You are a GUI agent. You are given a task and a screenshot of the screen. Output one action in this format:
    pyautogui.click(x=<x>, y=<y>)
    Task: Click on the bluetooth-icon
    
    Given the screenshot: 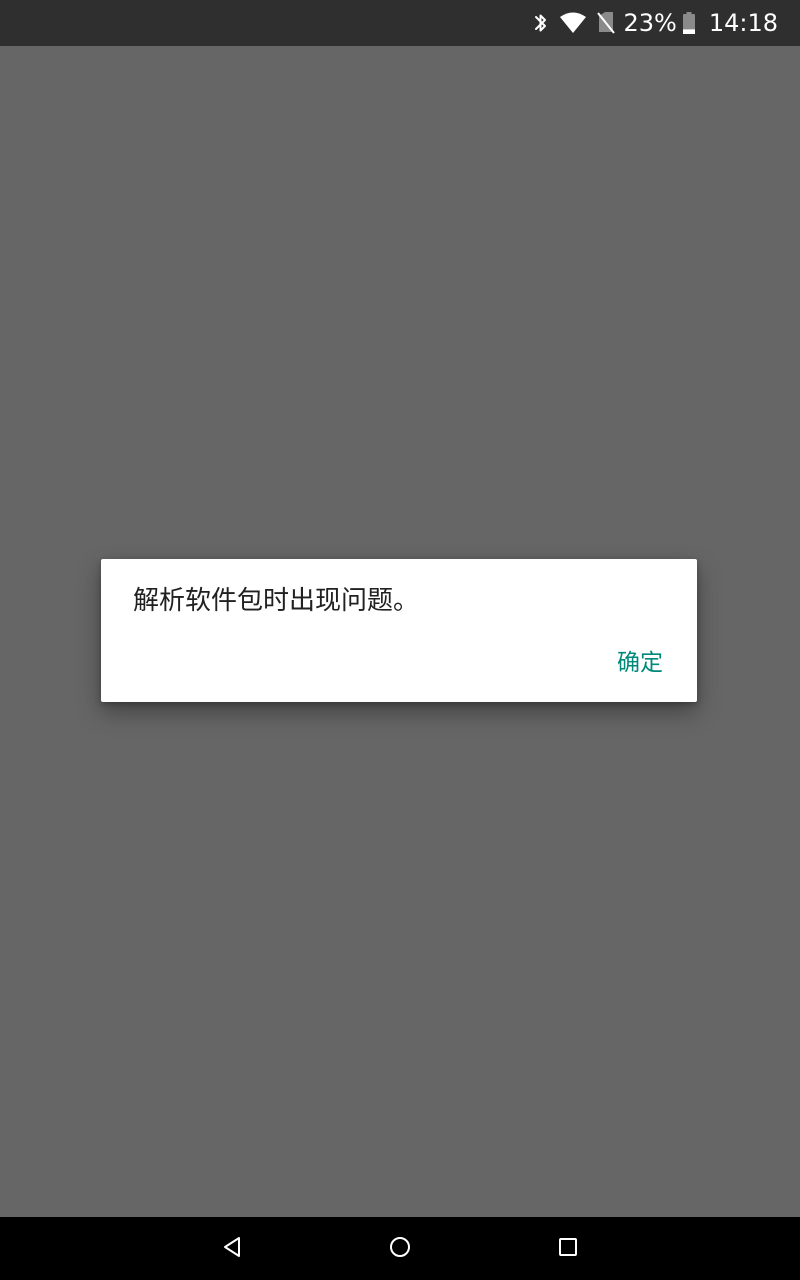 What is the action you would take?
    pyautogui.click(x=541, y=23)
    